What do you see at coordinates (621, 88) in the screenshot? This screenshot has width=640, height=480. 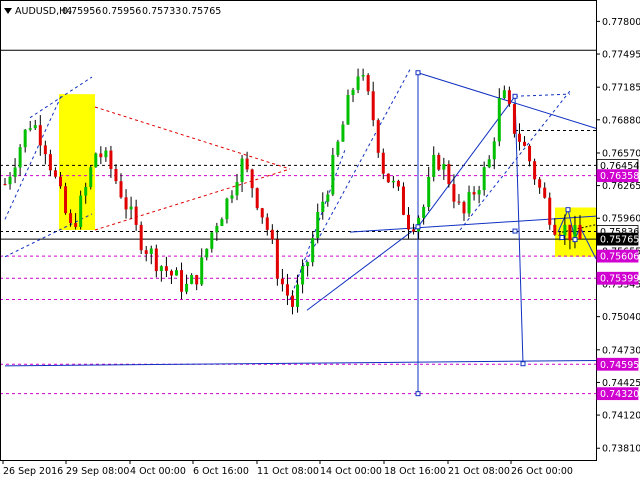 I see `y-tick-label: 0.77185` at bounding box center [621, 88].